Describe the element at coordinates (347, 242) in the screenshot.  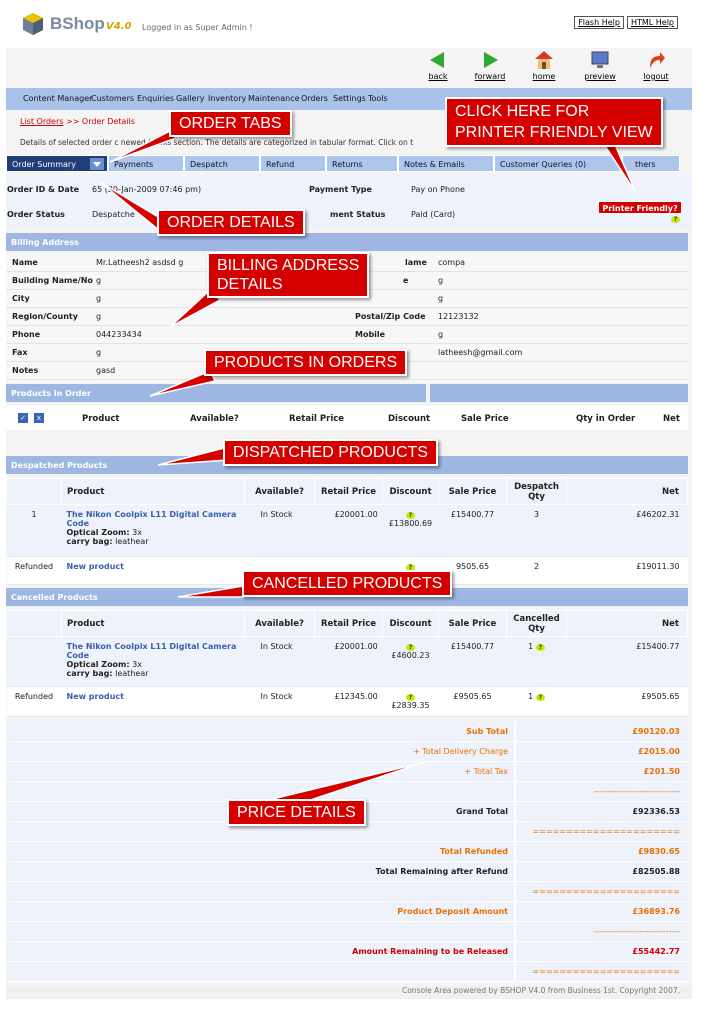
I see `billing-address-header: Billing Address` at that location.